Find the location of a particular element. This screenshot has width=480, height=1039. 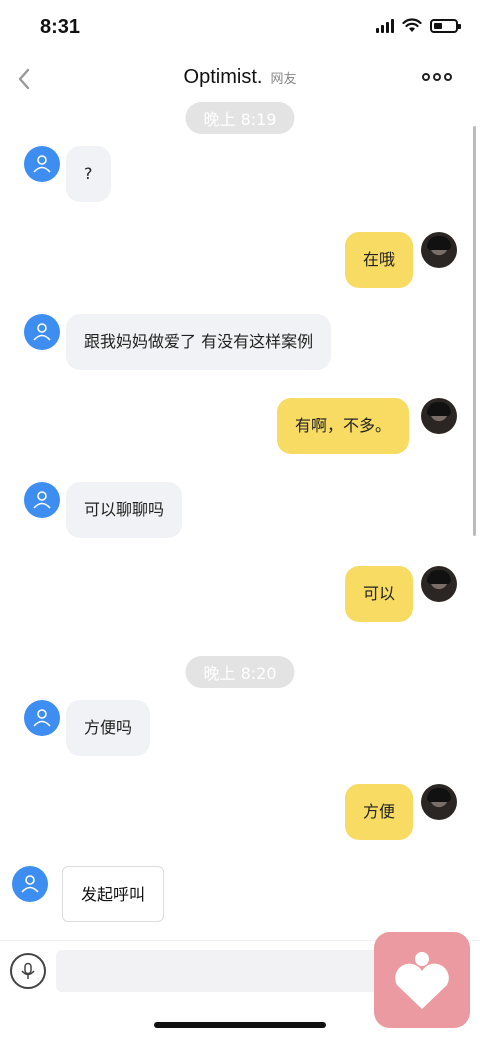

outgoing-message: 方便 is located at coordinates (379, 812).